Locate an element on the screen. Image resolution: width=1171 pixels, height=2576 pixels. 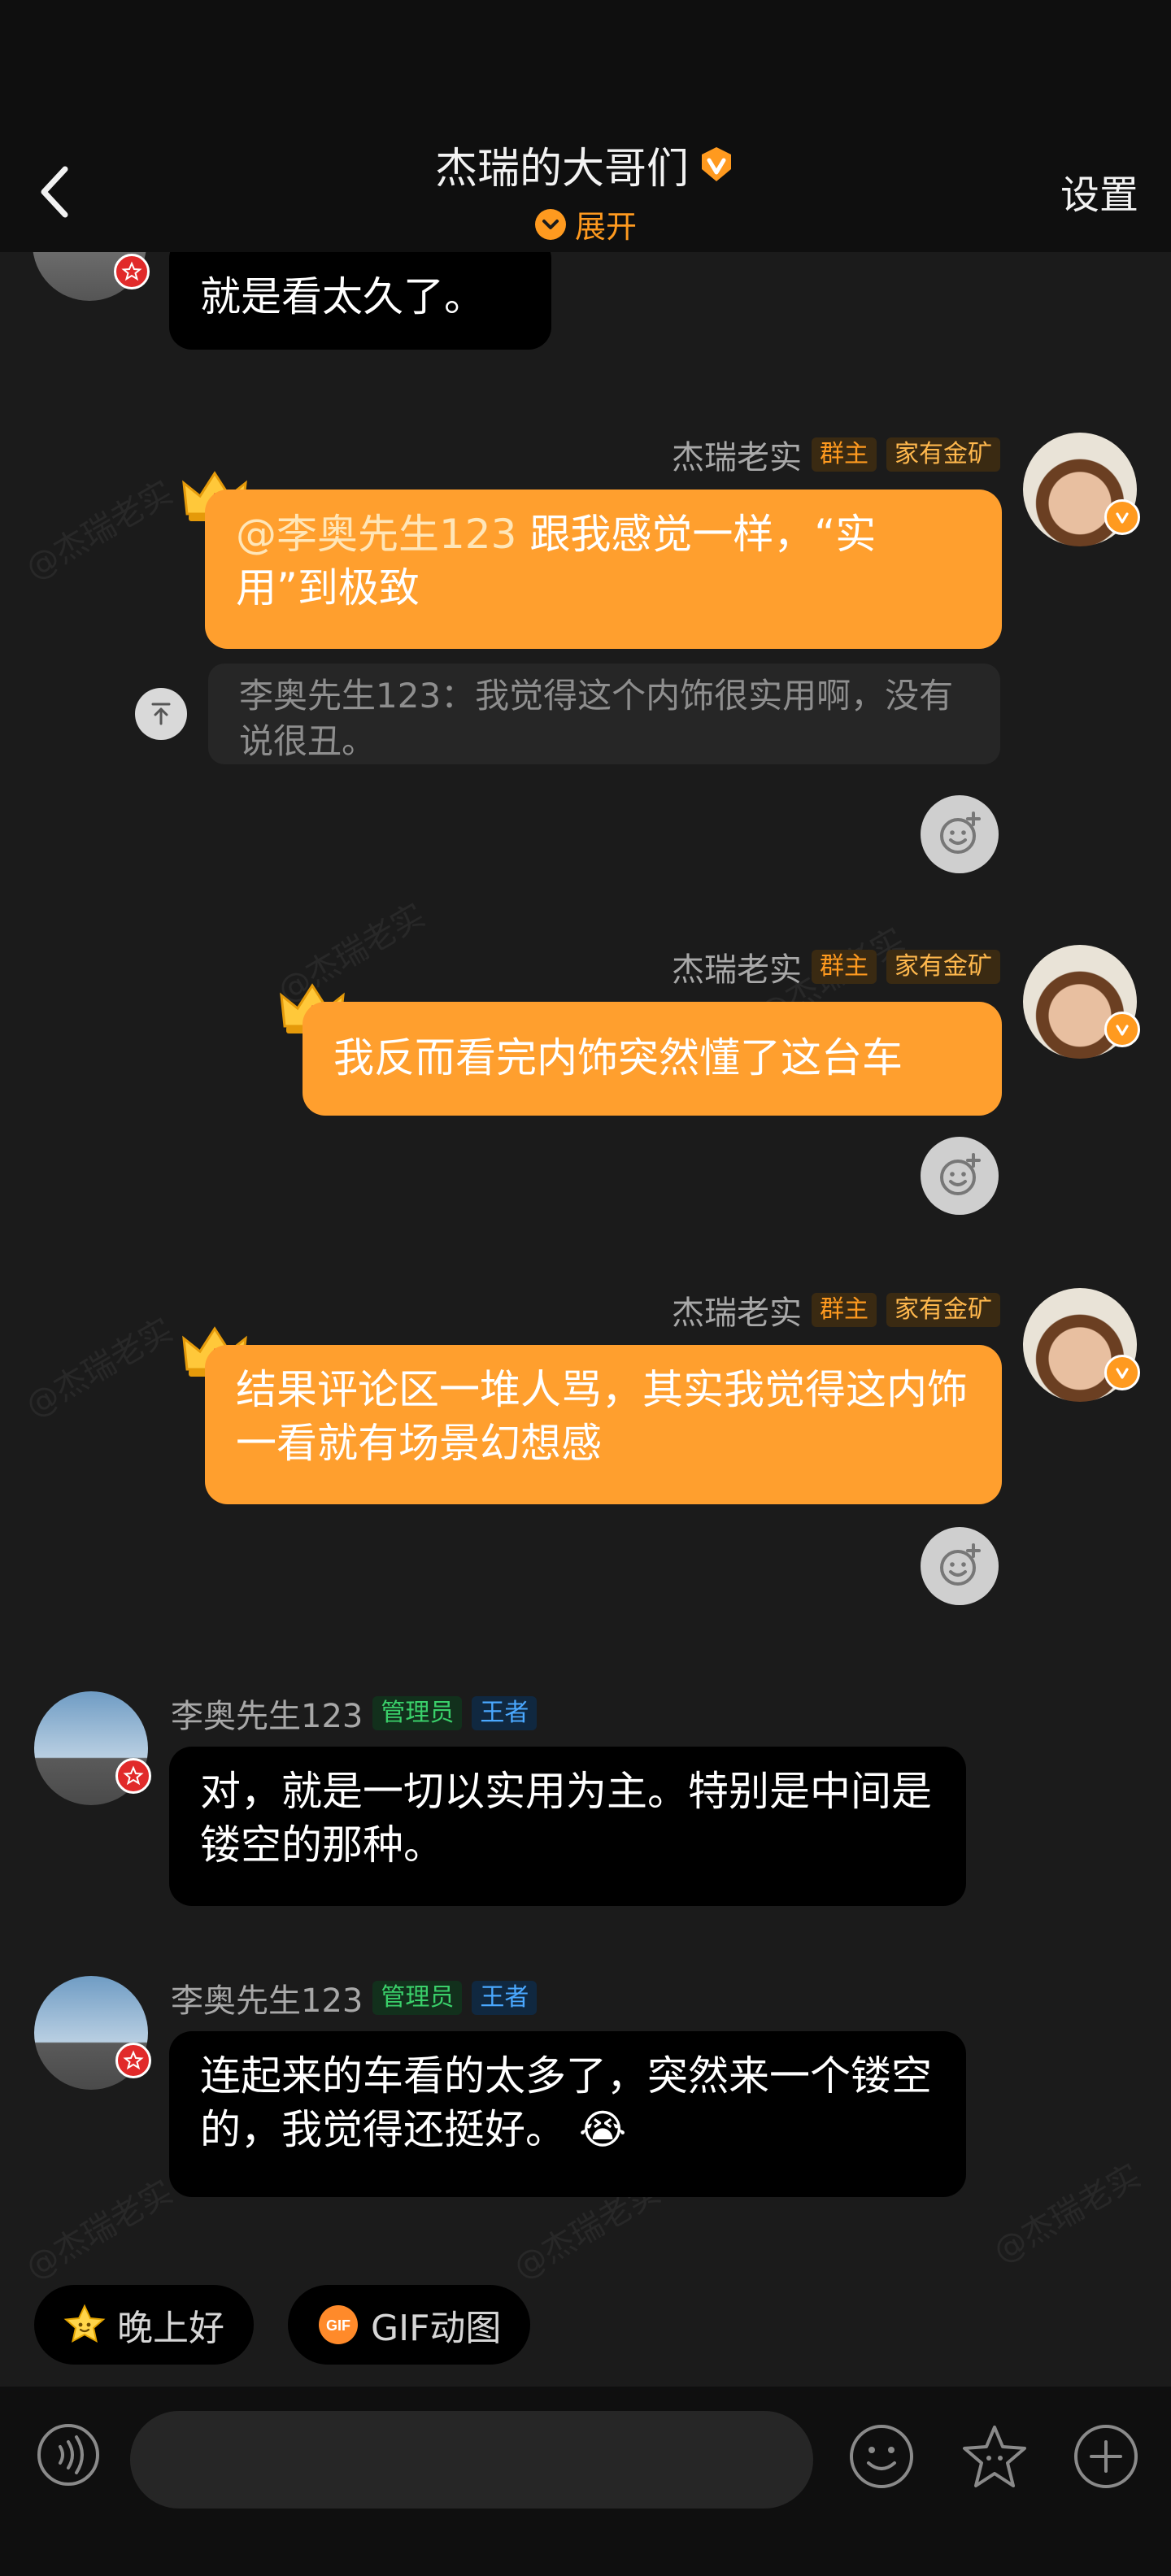
verified-badge-icon is located at coordinates (716, 164).